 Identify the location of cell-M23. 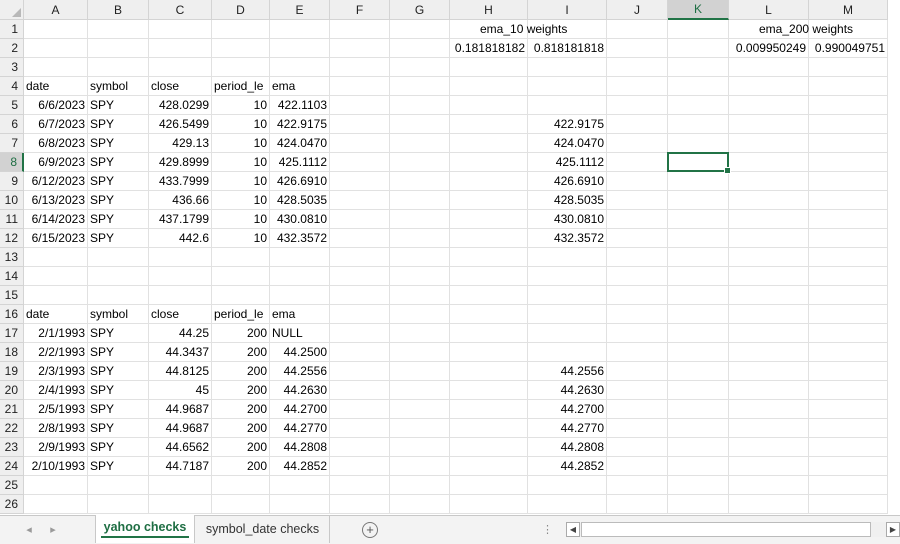
(848, 447).